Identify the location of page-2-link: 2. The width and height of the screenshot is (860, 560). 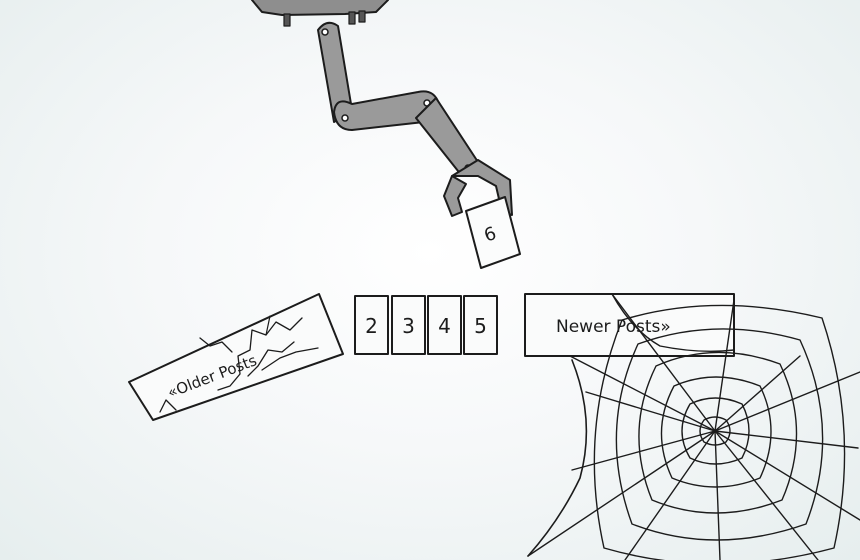
(371, 326).